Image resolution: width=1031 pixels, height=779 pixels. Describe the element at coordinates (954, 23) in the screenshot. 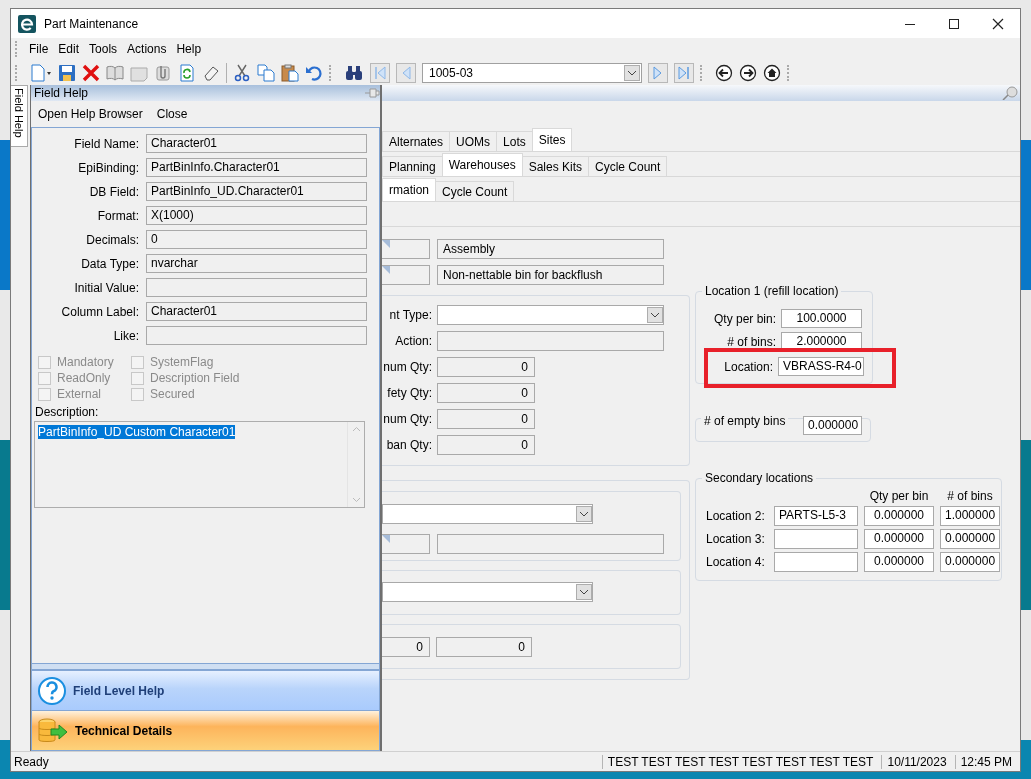

I see `maximize-icon` at that location.